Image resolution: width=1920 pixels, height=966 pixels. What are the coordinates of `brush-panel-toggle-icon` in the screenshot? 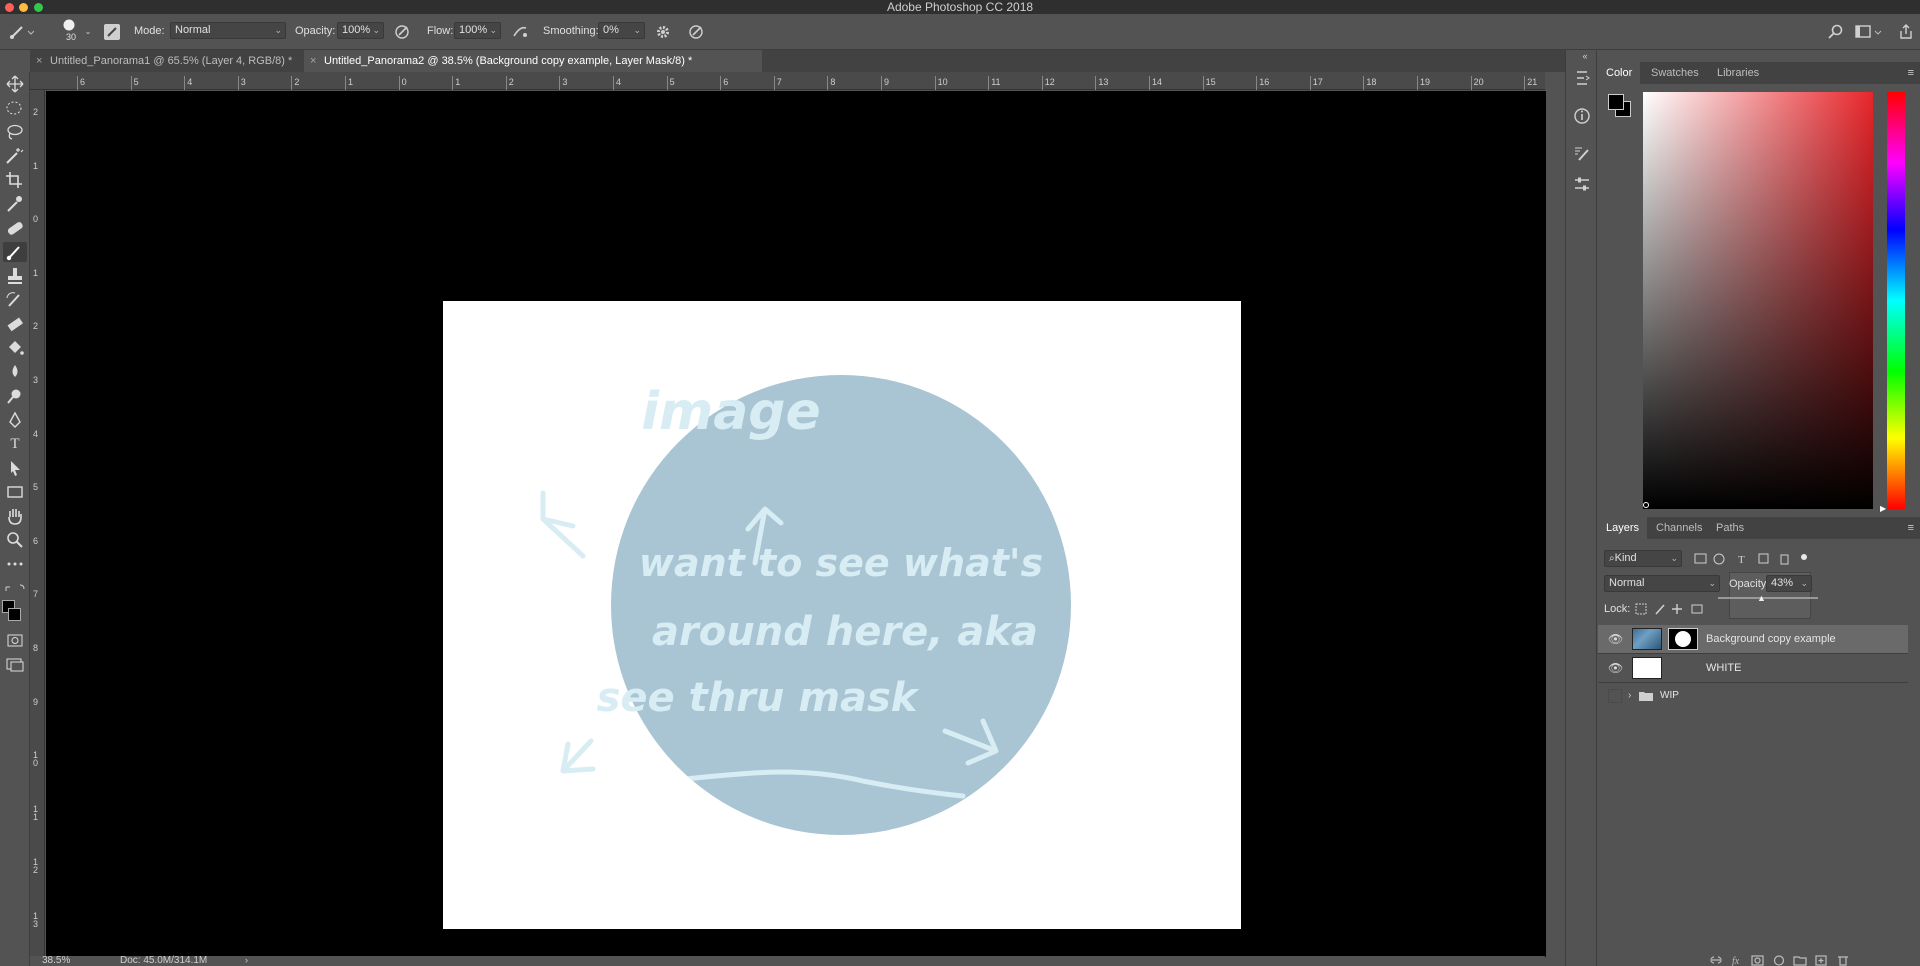 It's located at (112, 32).